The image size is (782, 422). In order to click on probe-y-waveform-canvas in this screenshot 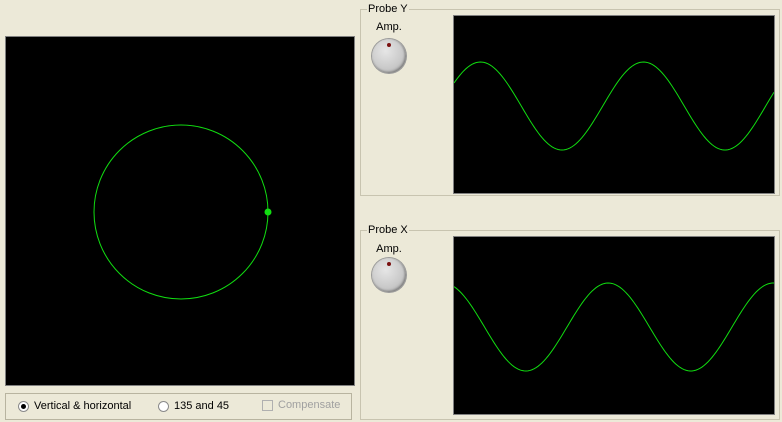, I will do `click(614, 106)`.